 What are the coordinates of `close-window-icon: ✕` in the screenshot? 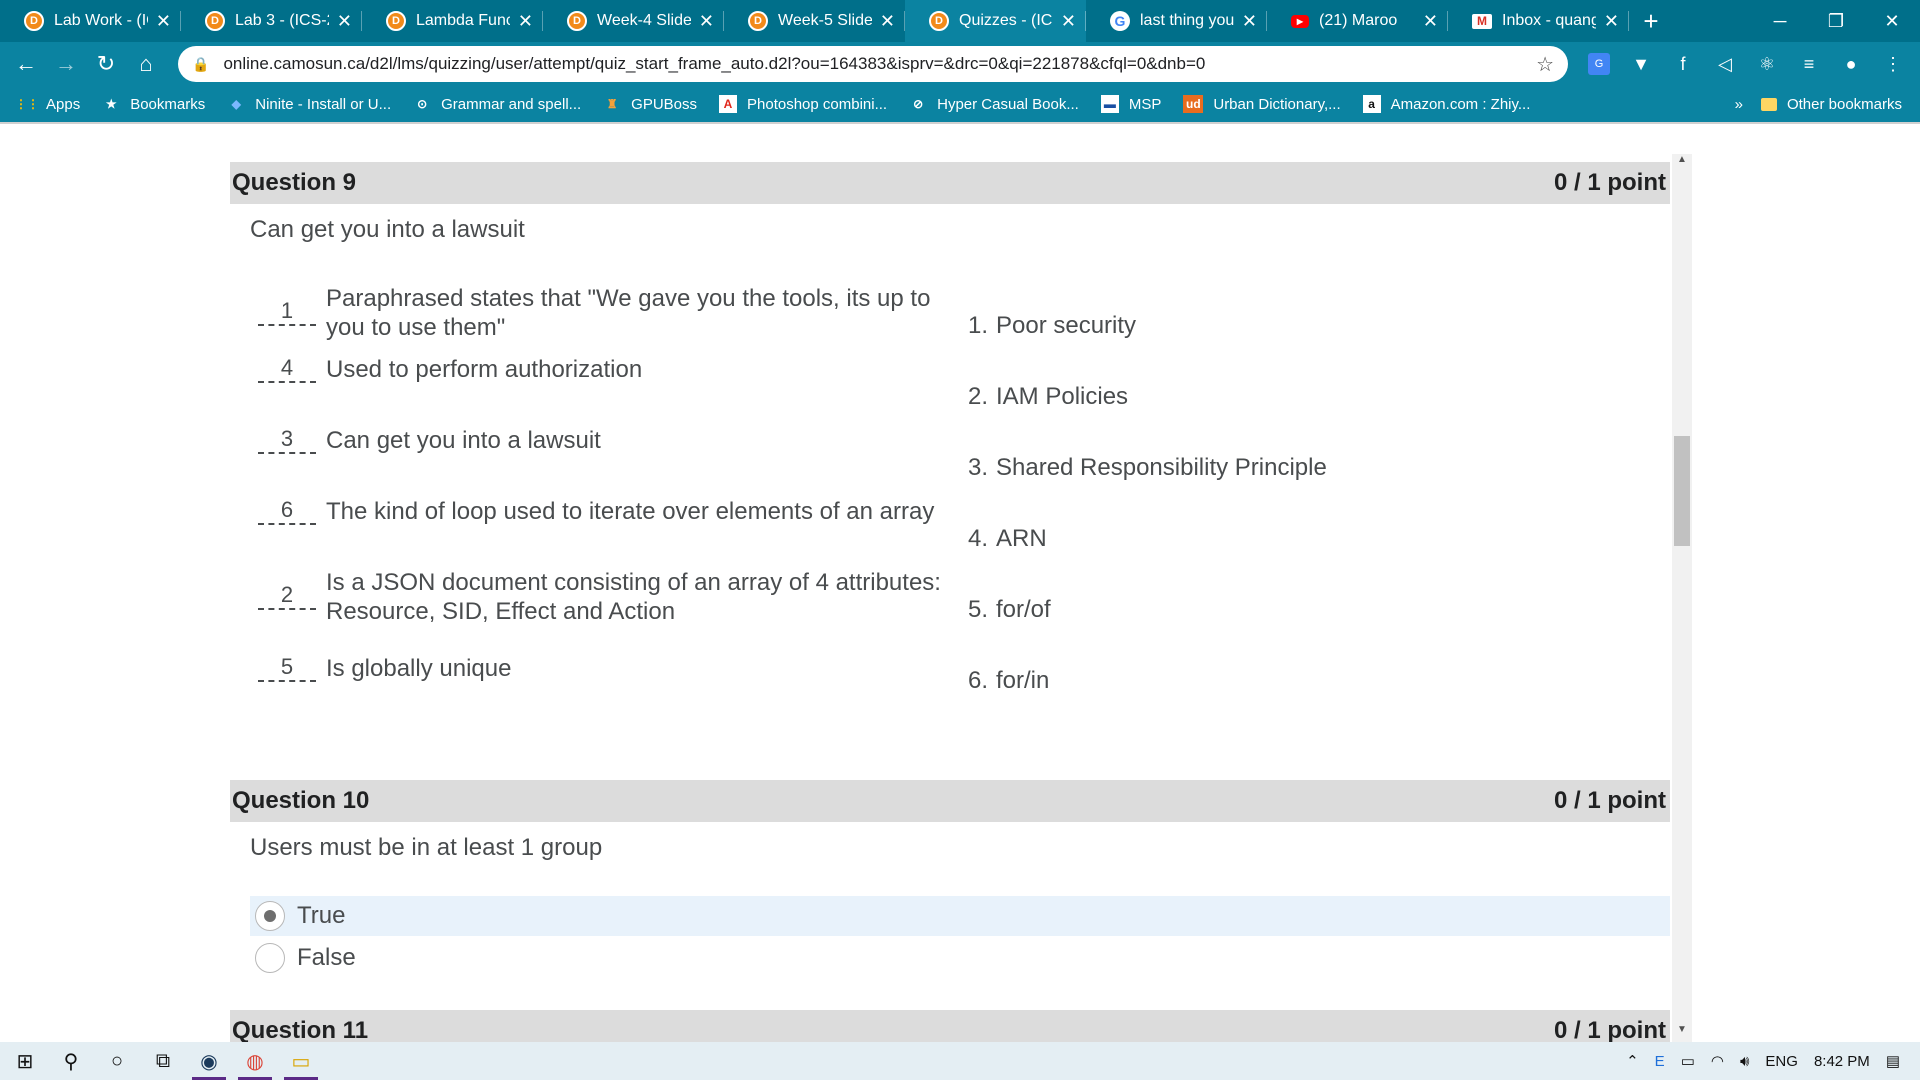 It's located at (1892, 21).